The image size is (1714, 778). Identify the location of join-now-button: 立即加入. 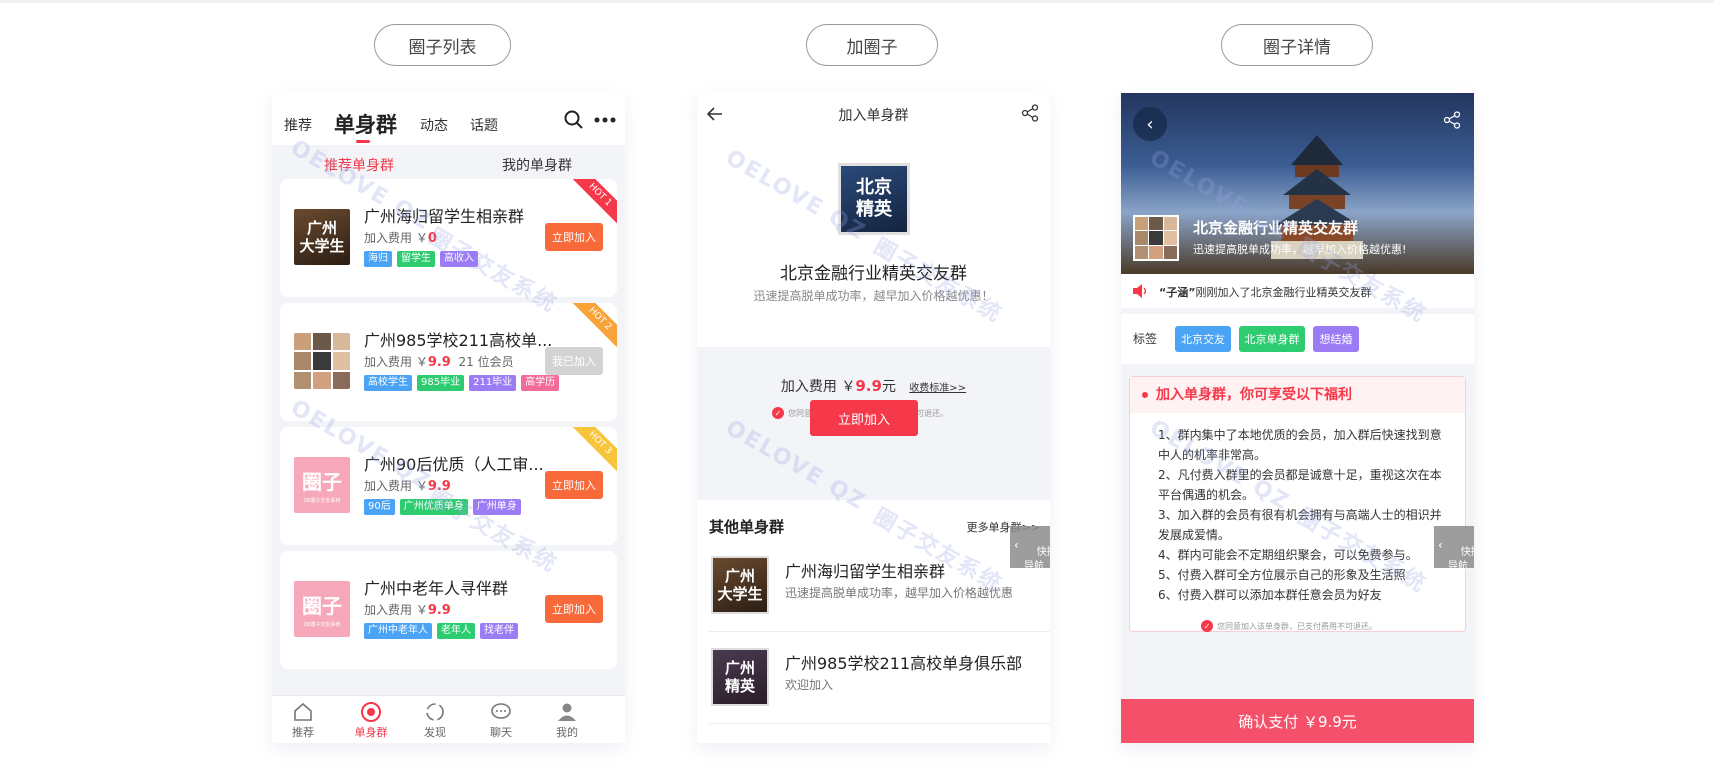
(864, 418).